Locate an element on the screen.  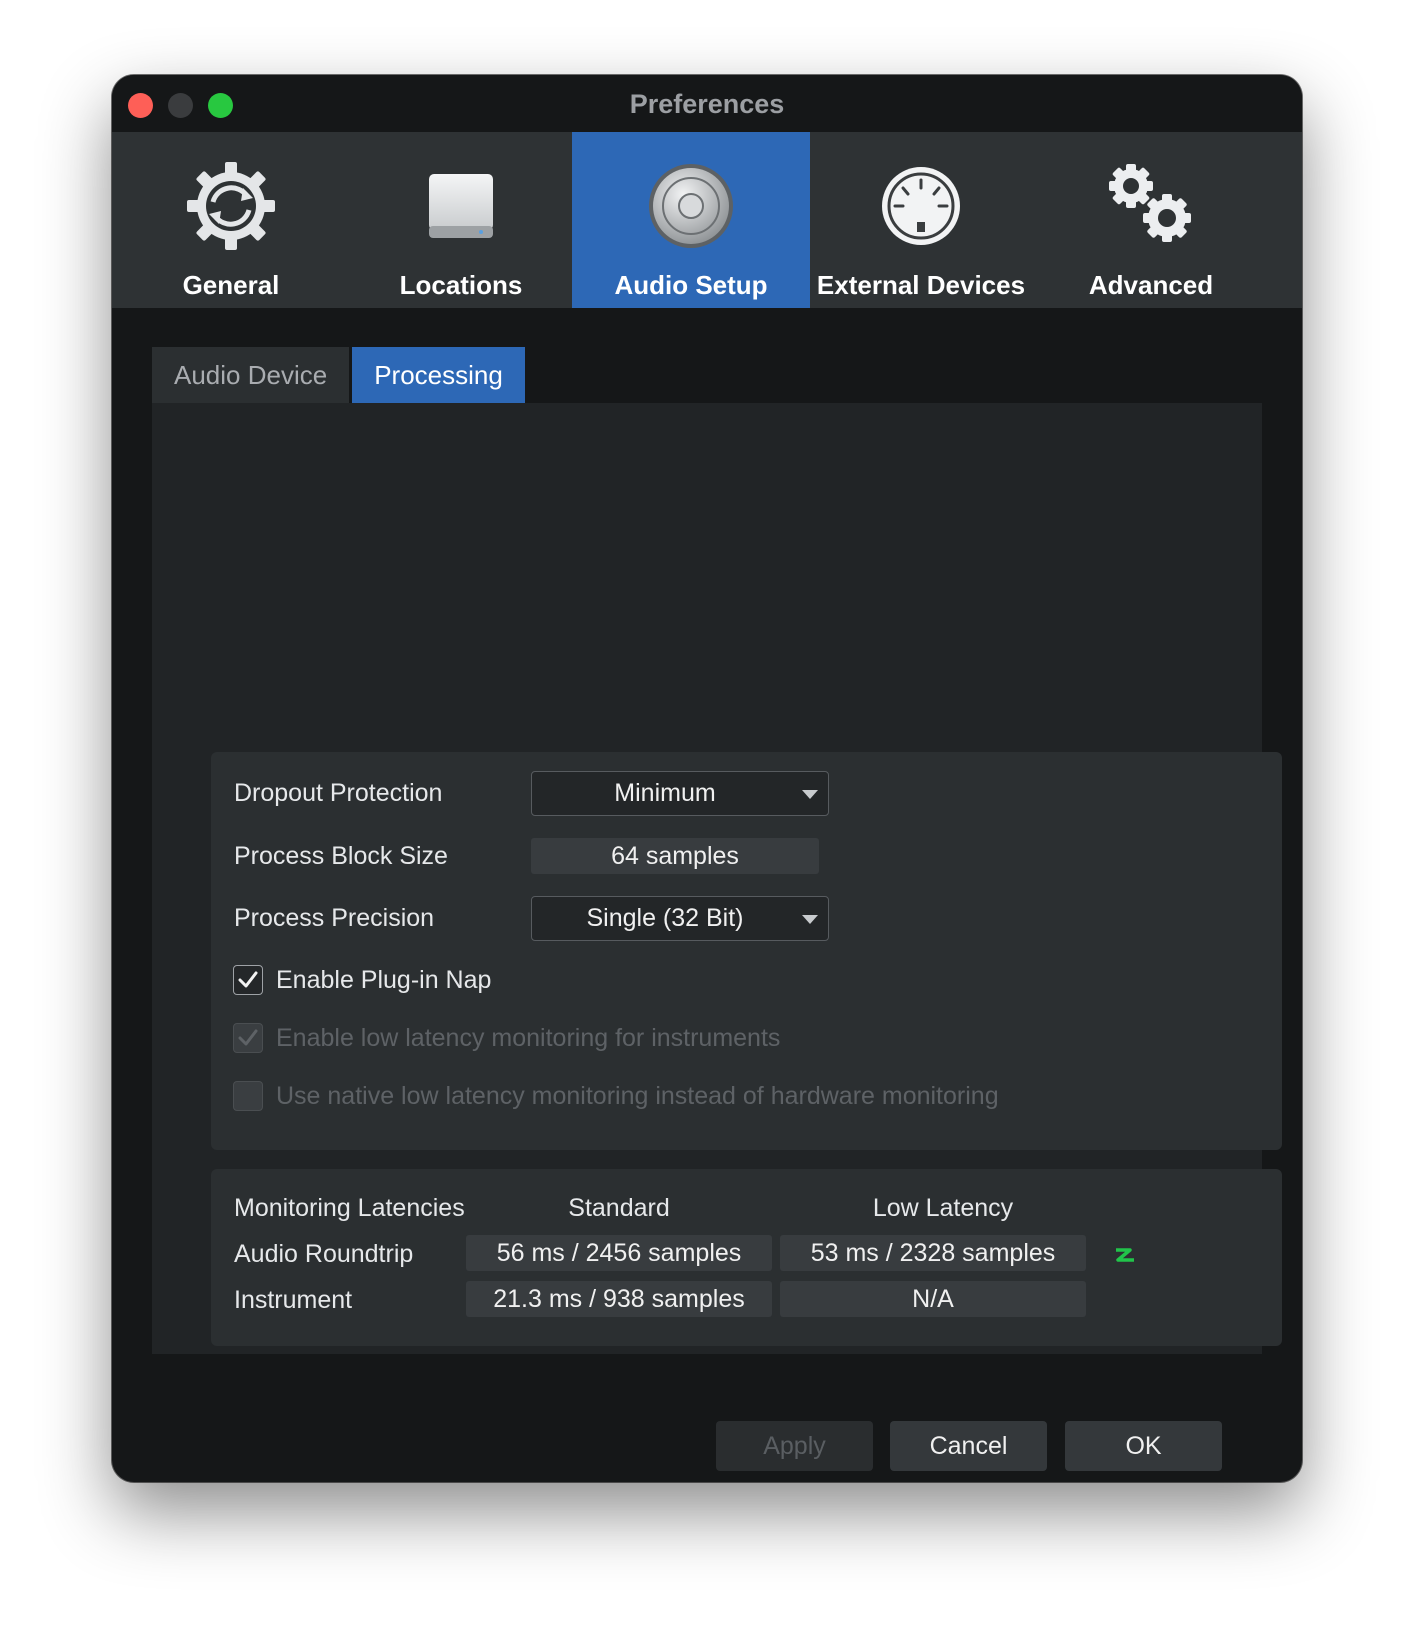
process-block-size-value: 64 samples is located at coordinates (675, 856).